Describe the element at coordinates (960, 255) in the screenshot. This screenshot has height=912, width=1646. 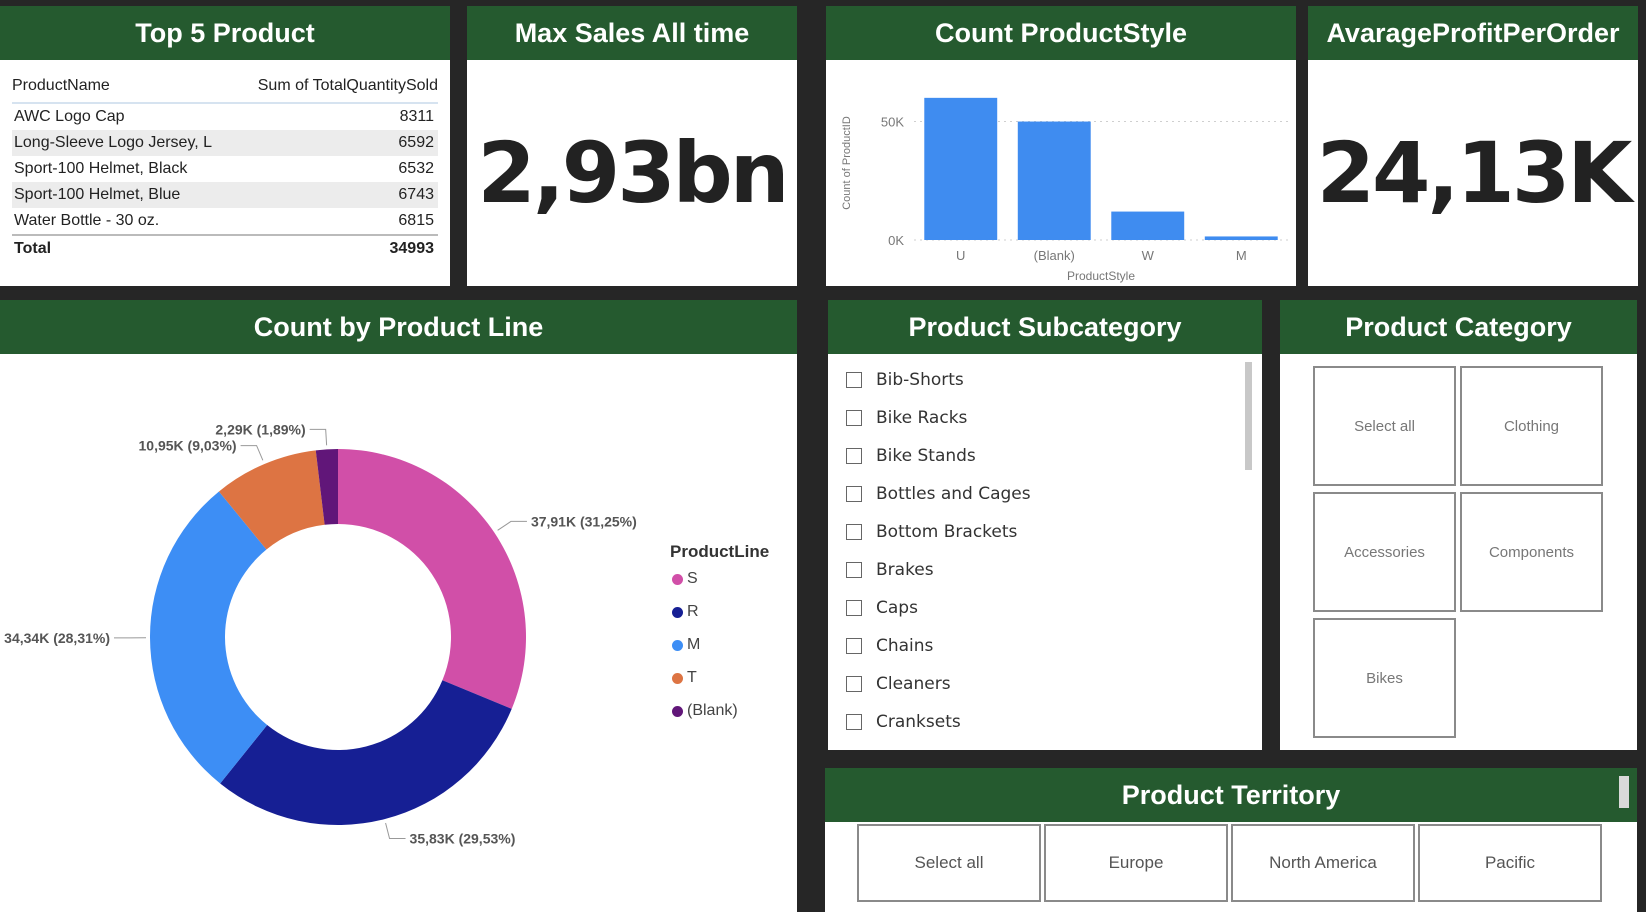
I see `x-tick-label: U` at that location.